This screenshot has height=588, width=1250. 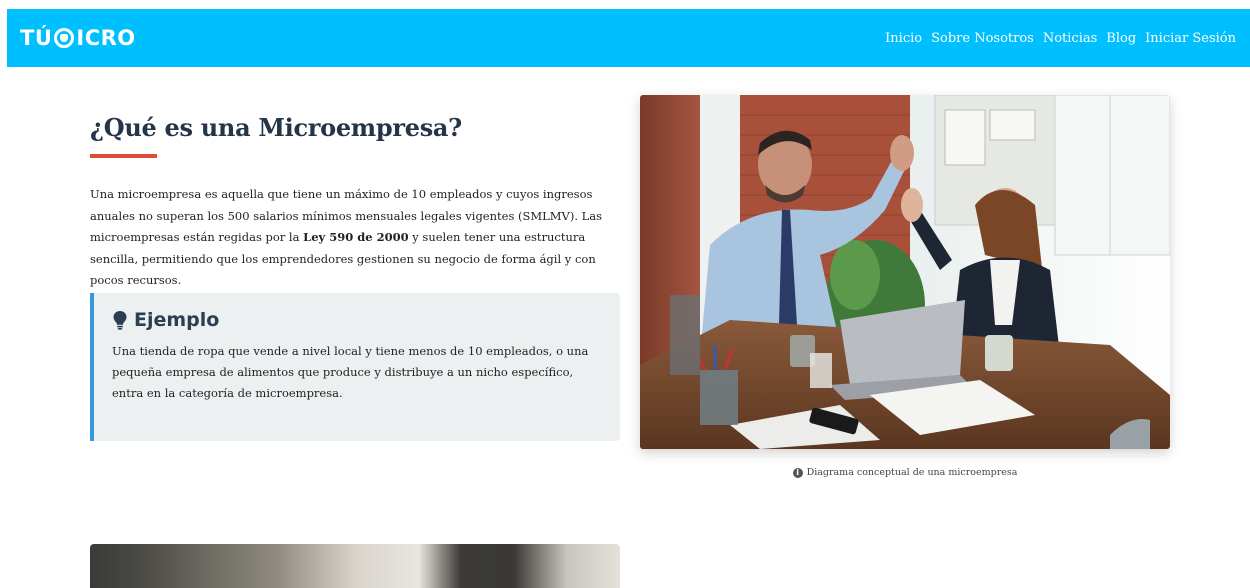 I want to click on nav-link-sobre-nosotros: Sobre Nosotros, so click(x=982, y=38).